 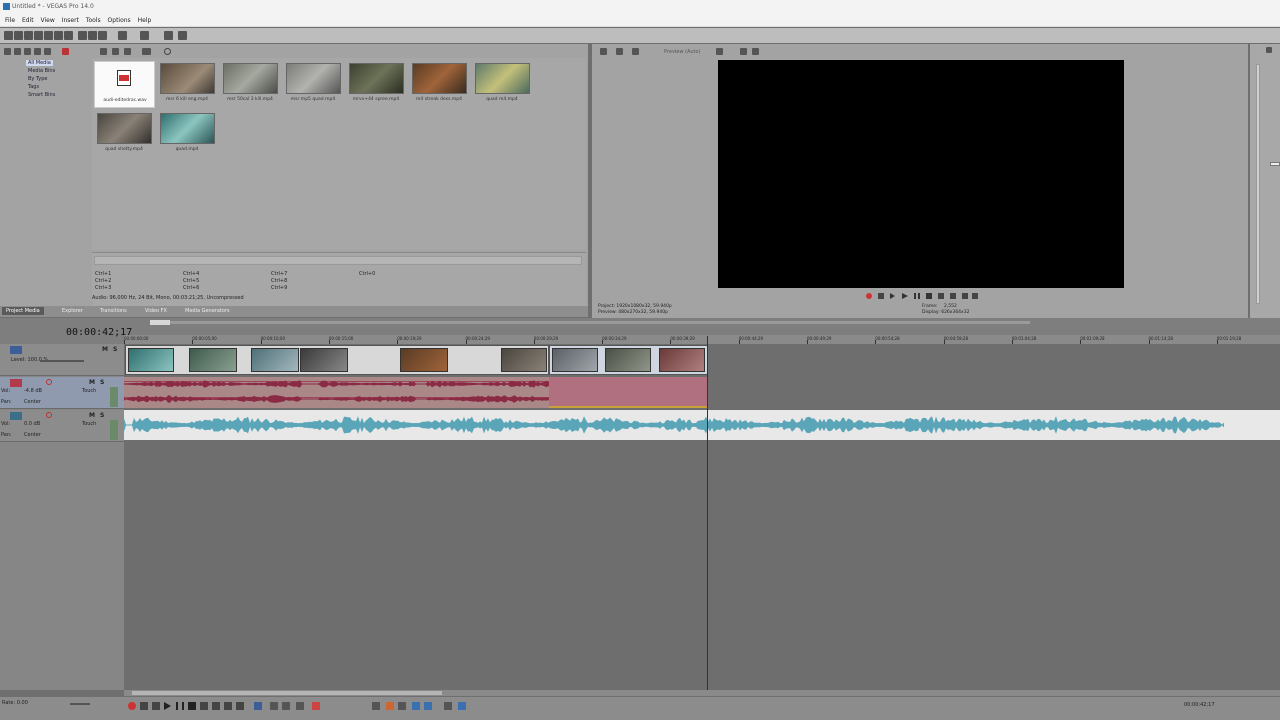 What do you see at coordinates (628, 392) in the screenshot?
I see `audio-clip-selected` at bounding box center [628, 392].